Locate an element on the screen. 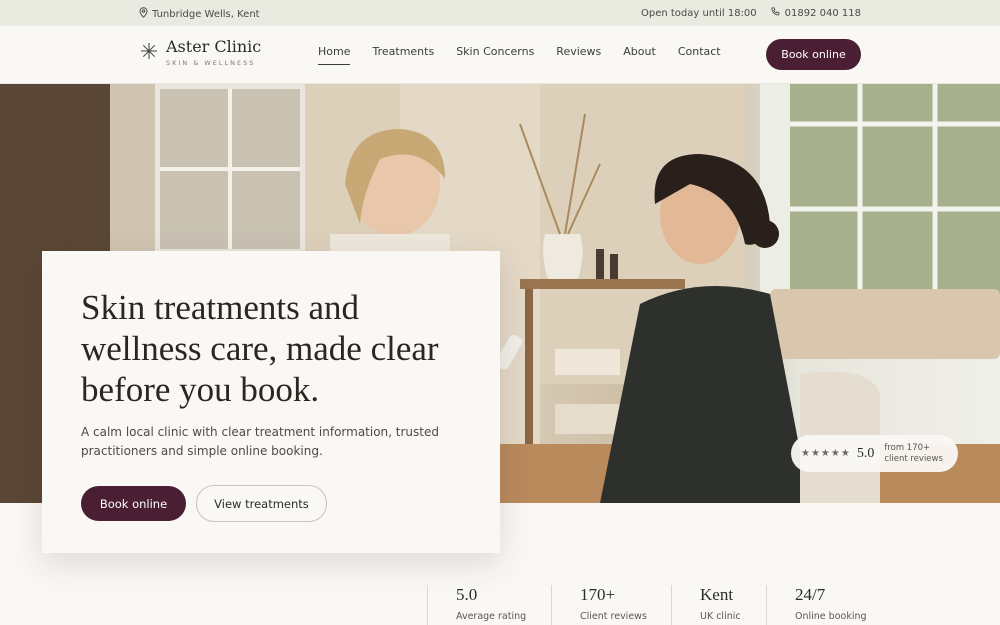  stat-value: Kent is located at coordinates (717, 594).